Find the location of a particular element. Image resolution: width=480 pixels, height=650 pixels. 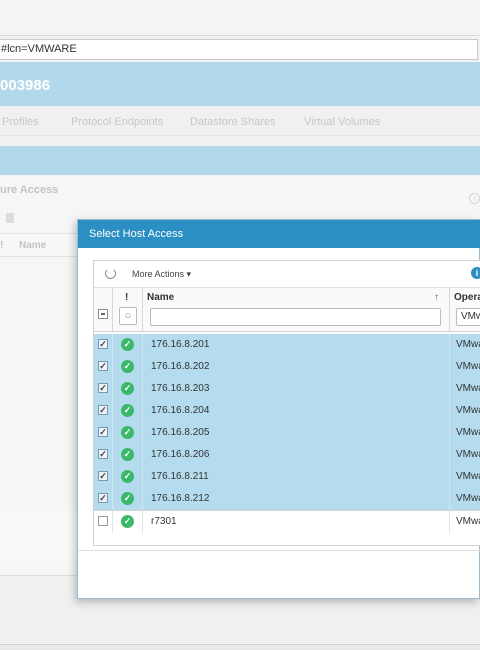

more-actions-label: More Actions is located at coordinates (158, 274).